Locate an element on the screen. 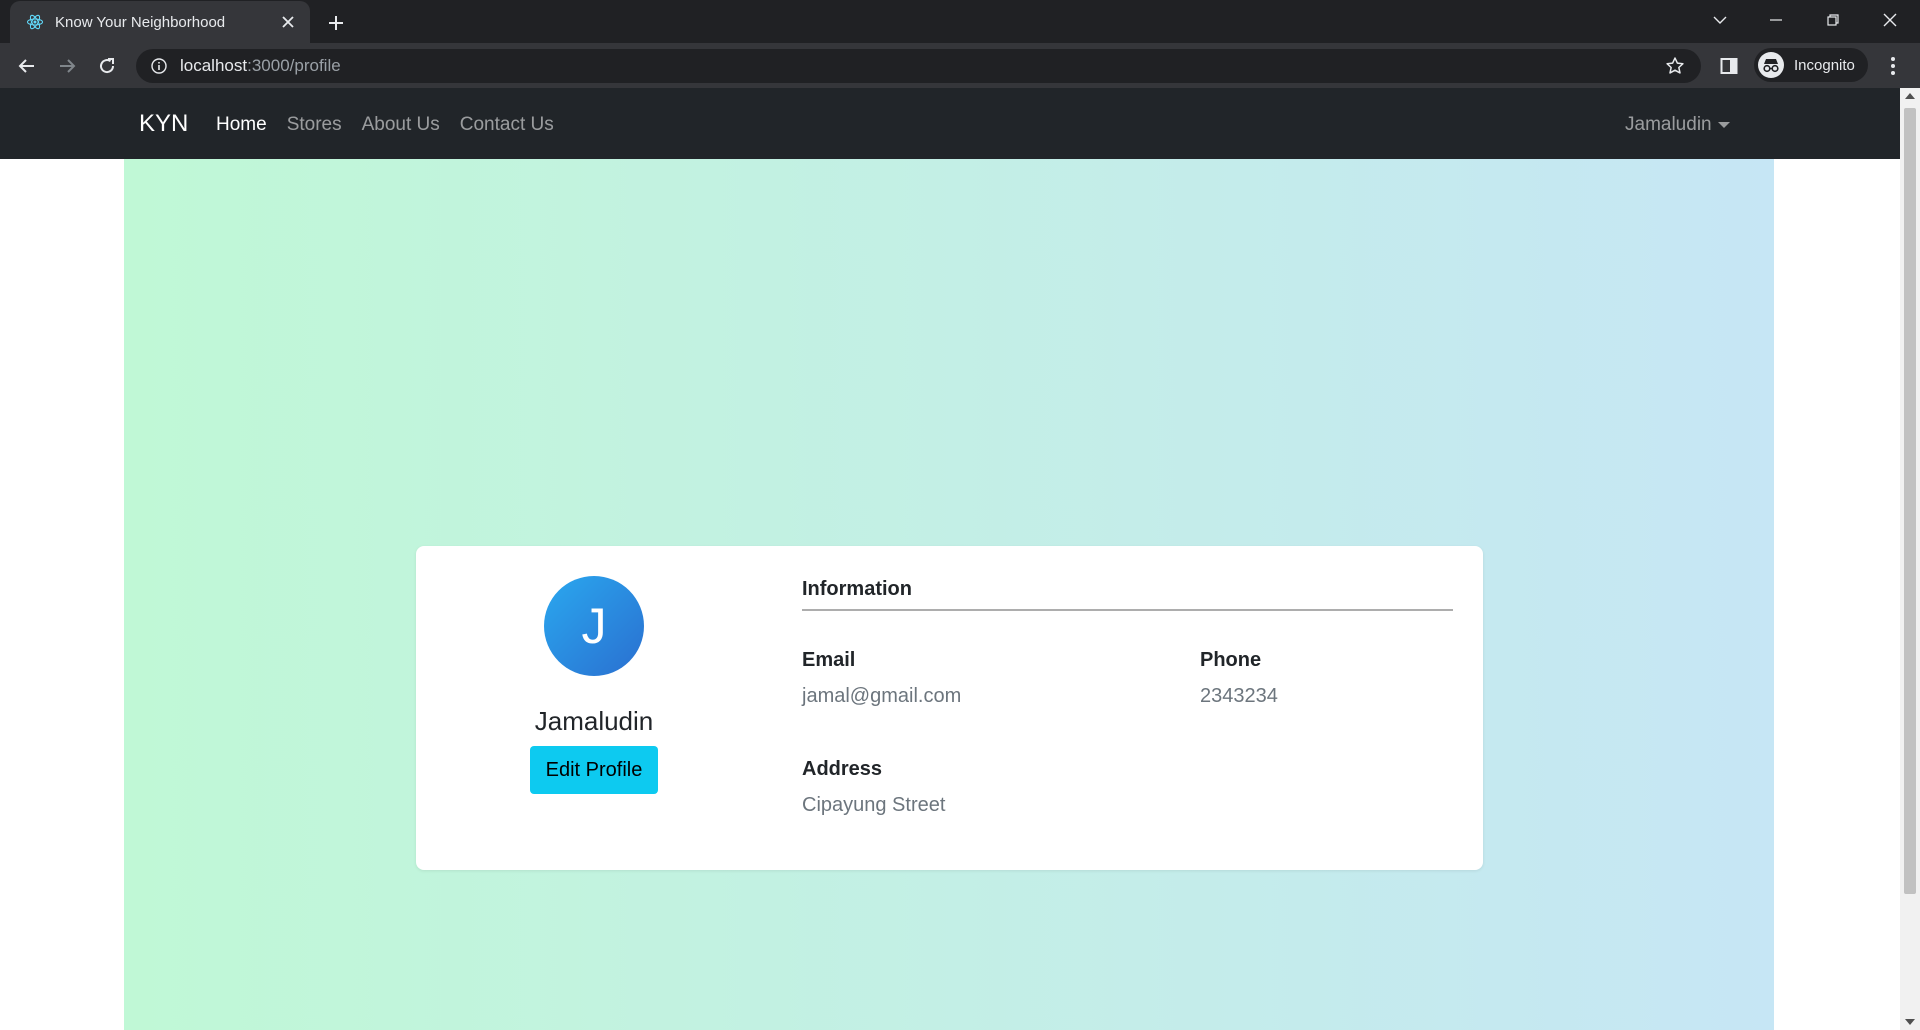  arrow-right-icon is located at coordinates (67, 66).